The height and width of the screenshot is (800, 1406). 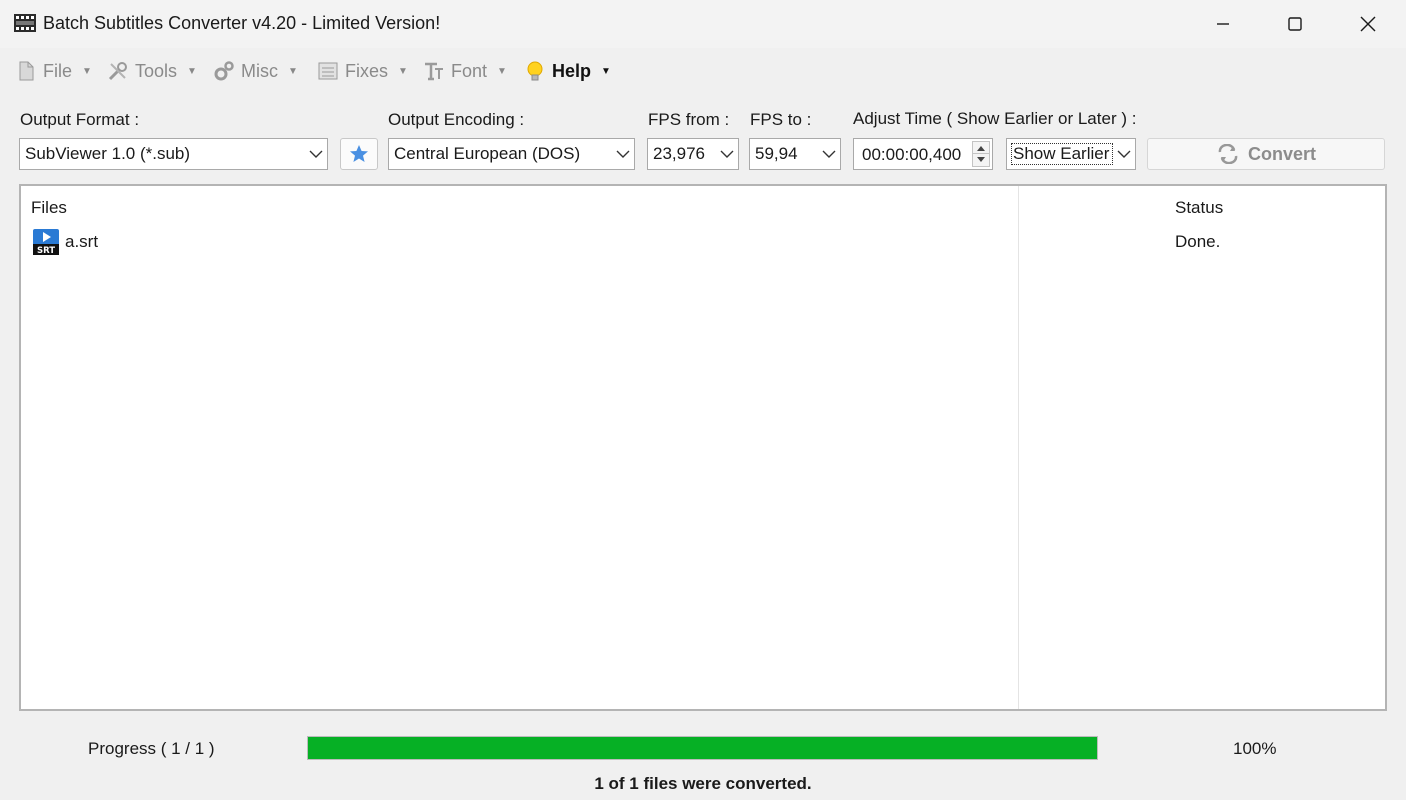 What do you see at coordinates (1199, 208) in the screenshot?
I see `column-status: Status` at bounding box center [1199, 208].